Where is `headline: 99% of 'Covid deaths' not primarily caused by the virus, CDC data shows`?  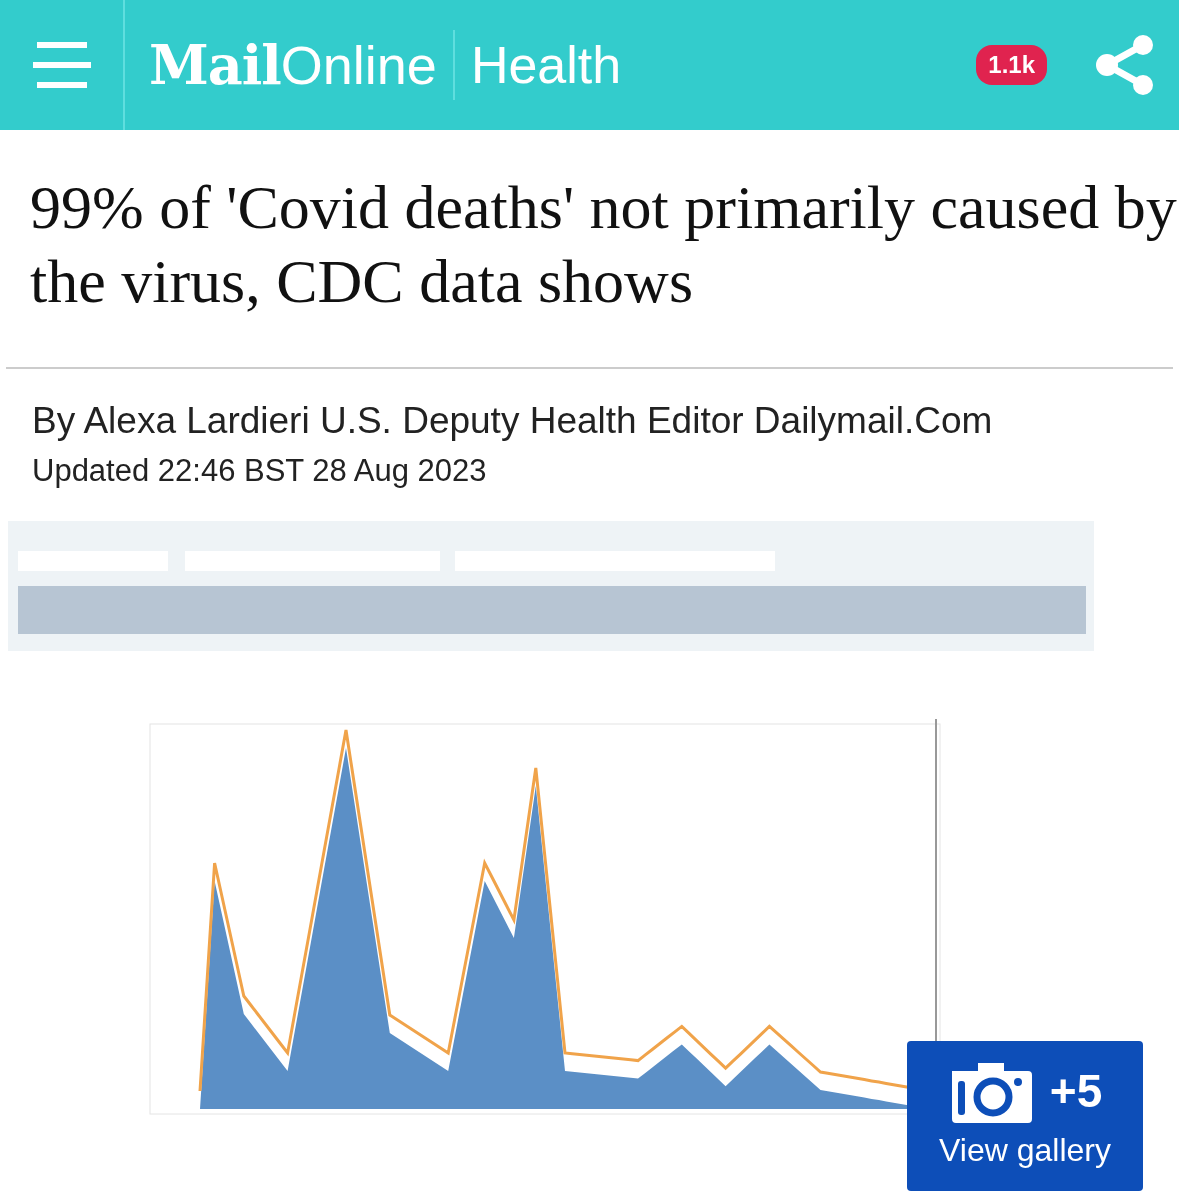
headline: 99% of 'Covid deaths' not primarily caused by the virus, CDC data shows is located at coordinates (603, 245).